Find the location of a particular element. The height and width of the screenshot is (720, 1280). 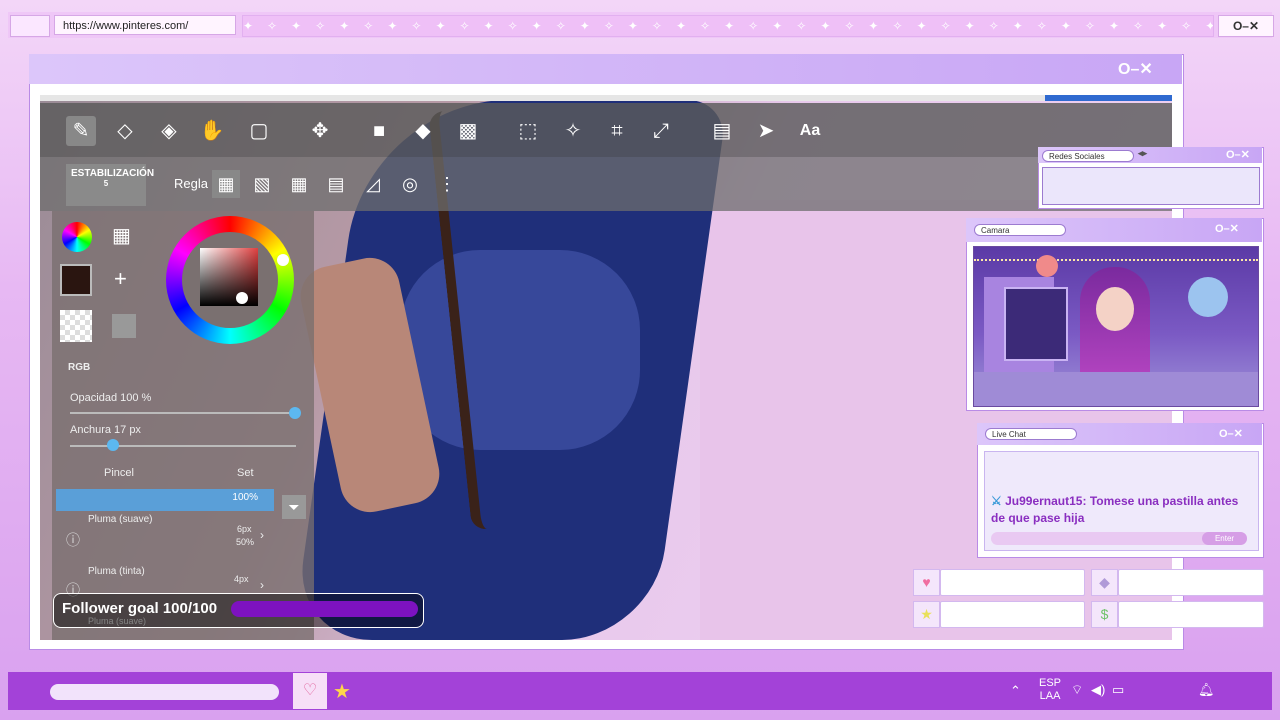

stabilizer-value: 5 is located at coordinates (106, 183).